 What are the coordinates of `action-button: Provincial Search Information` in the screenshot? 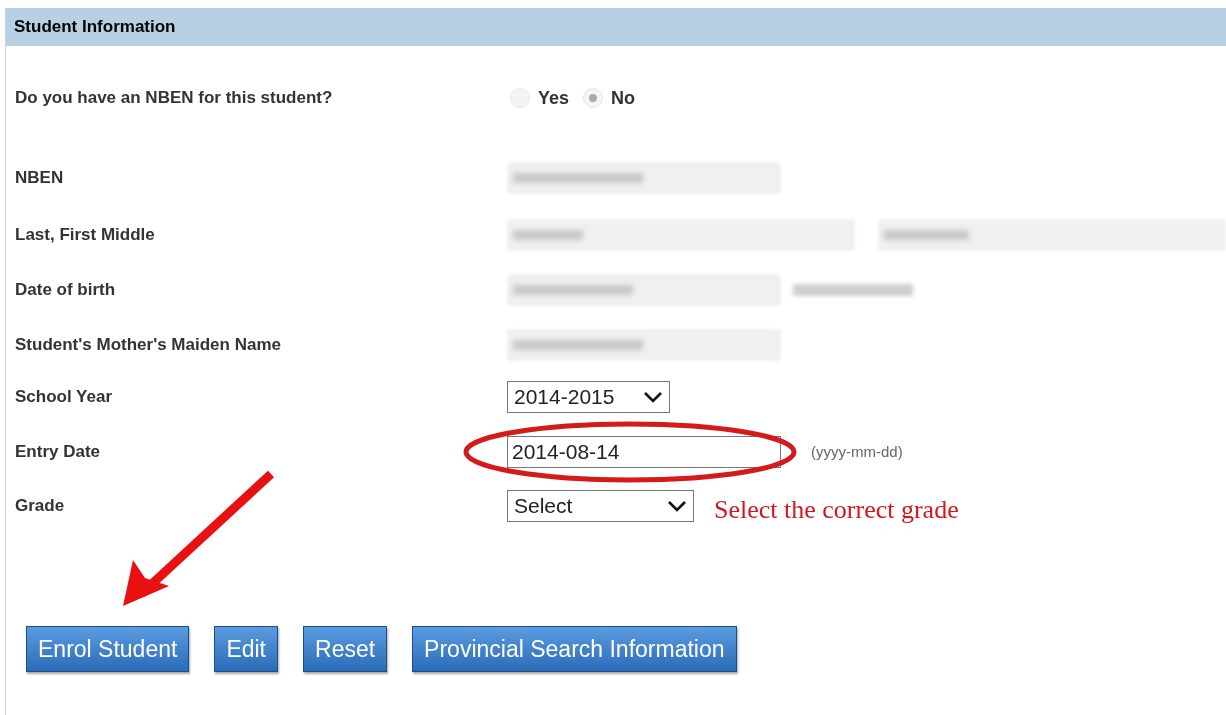 It's located at (574, 649).